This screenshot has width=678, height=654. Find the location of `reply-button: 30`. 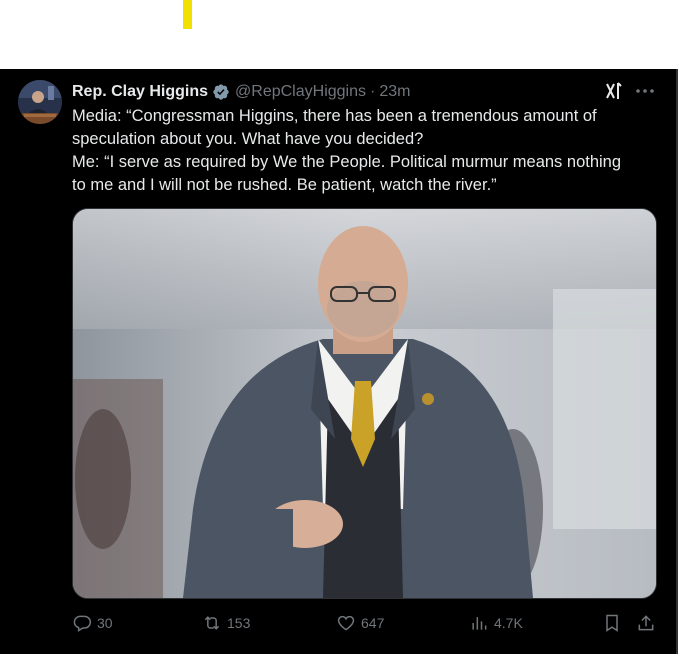

reply-button: 30 is located at coordinates (92, 623).